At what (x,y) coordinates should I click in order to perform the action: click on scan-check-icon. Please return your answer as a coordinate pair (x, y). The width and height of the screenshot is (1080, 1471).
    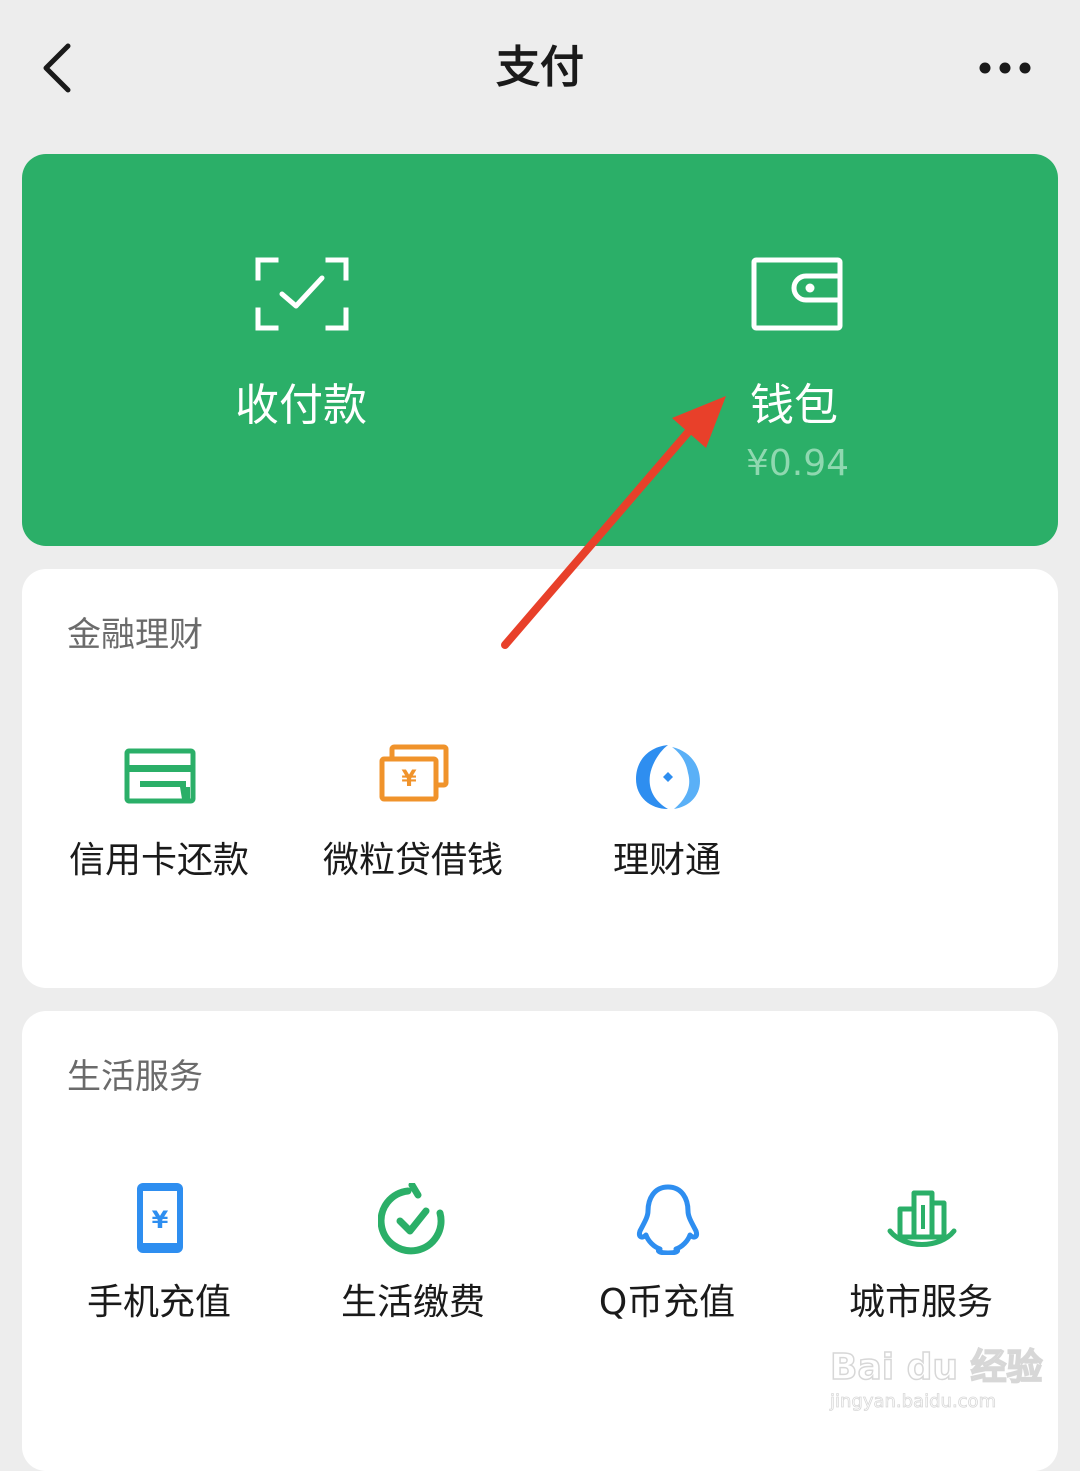
    Looking at the image, I should click on (302, 294).